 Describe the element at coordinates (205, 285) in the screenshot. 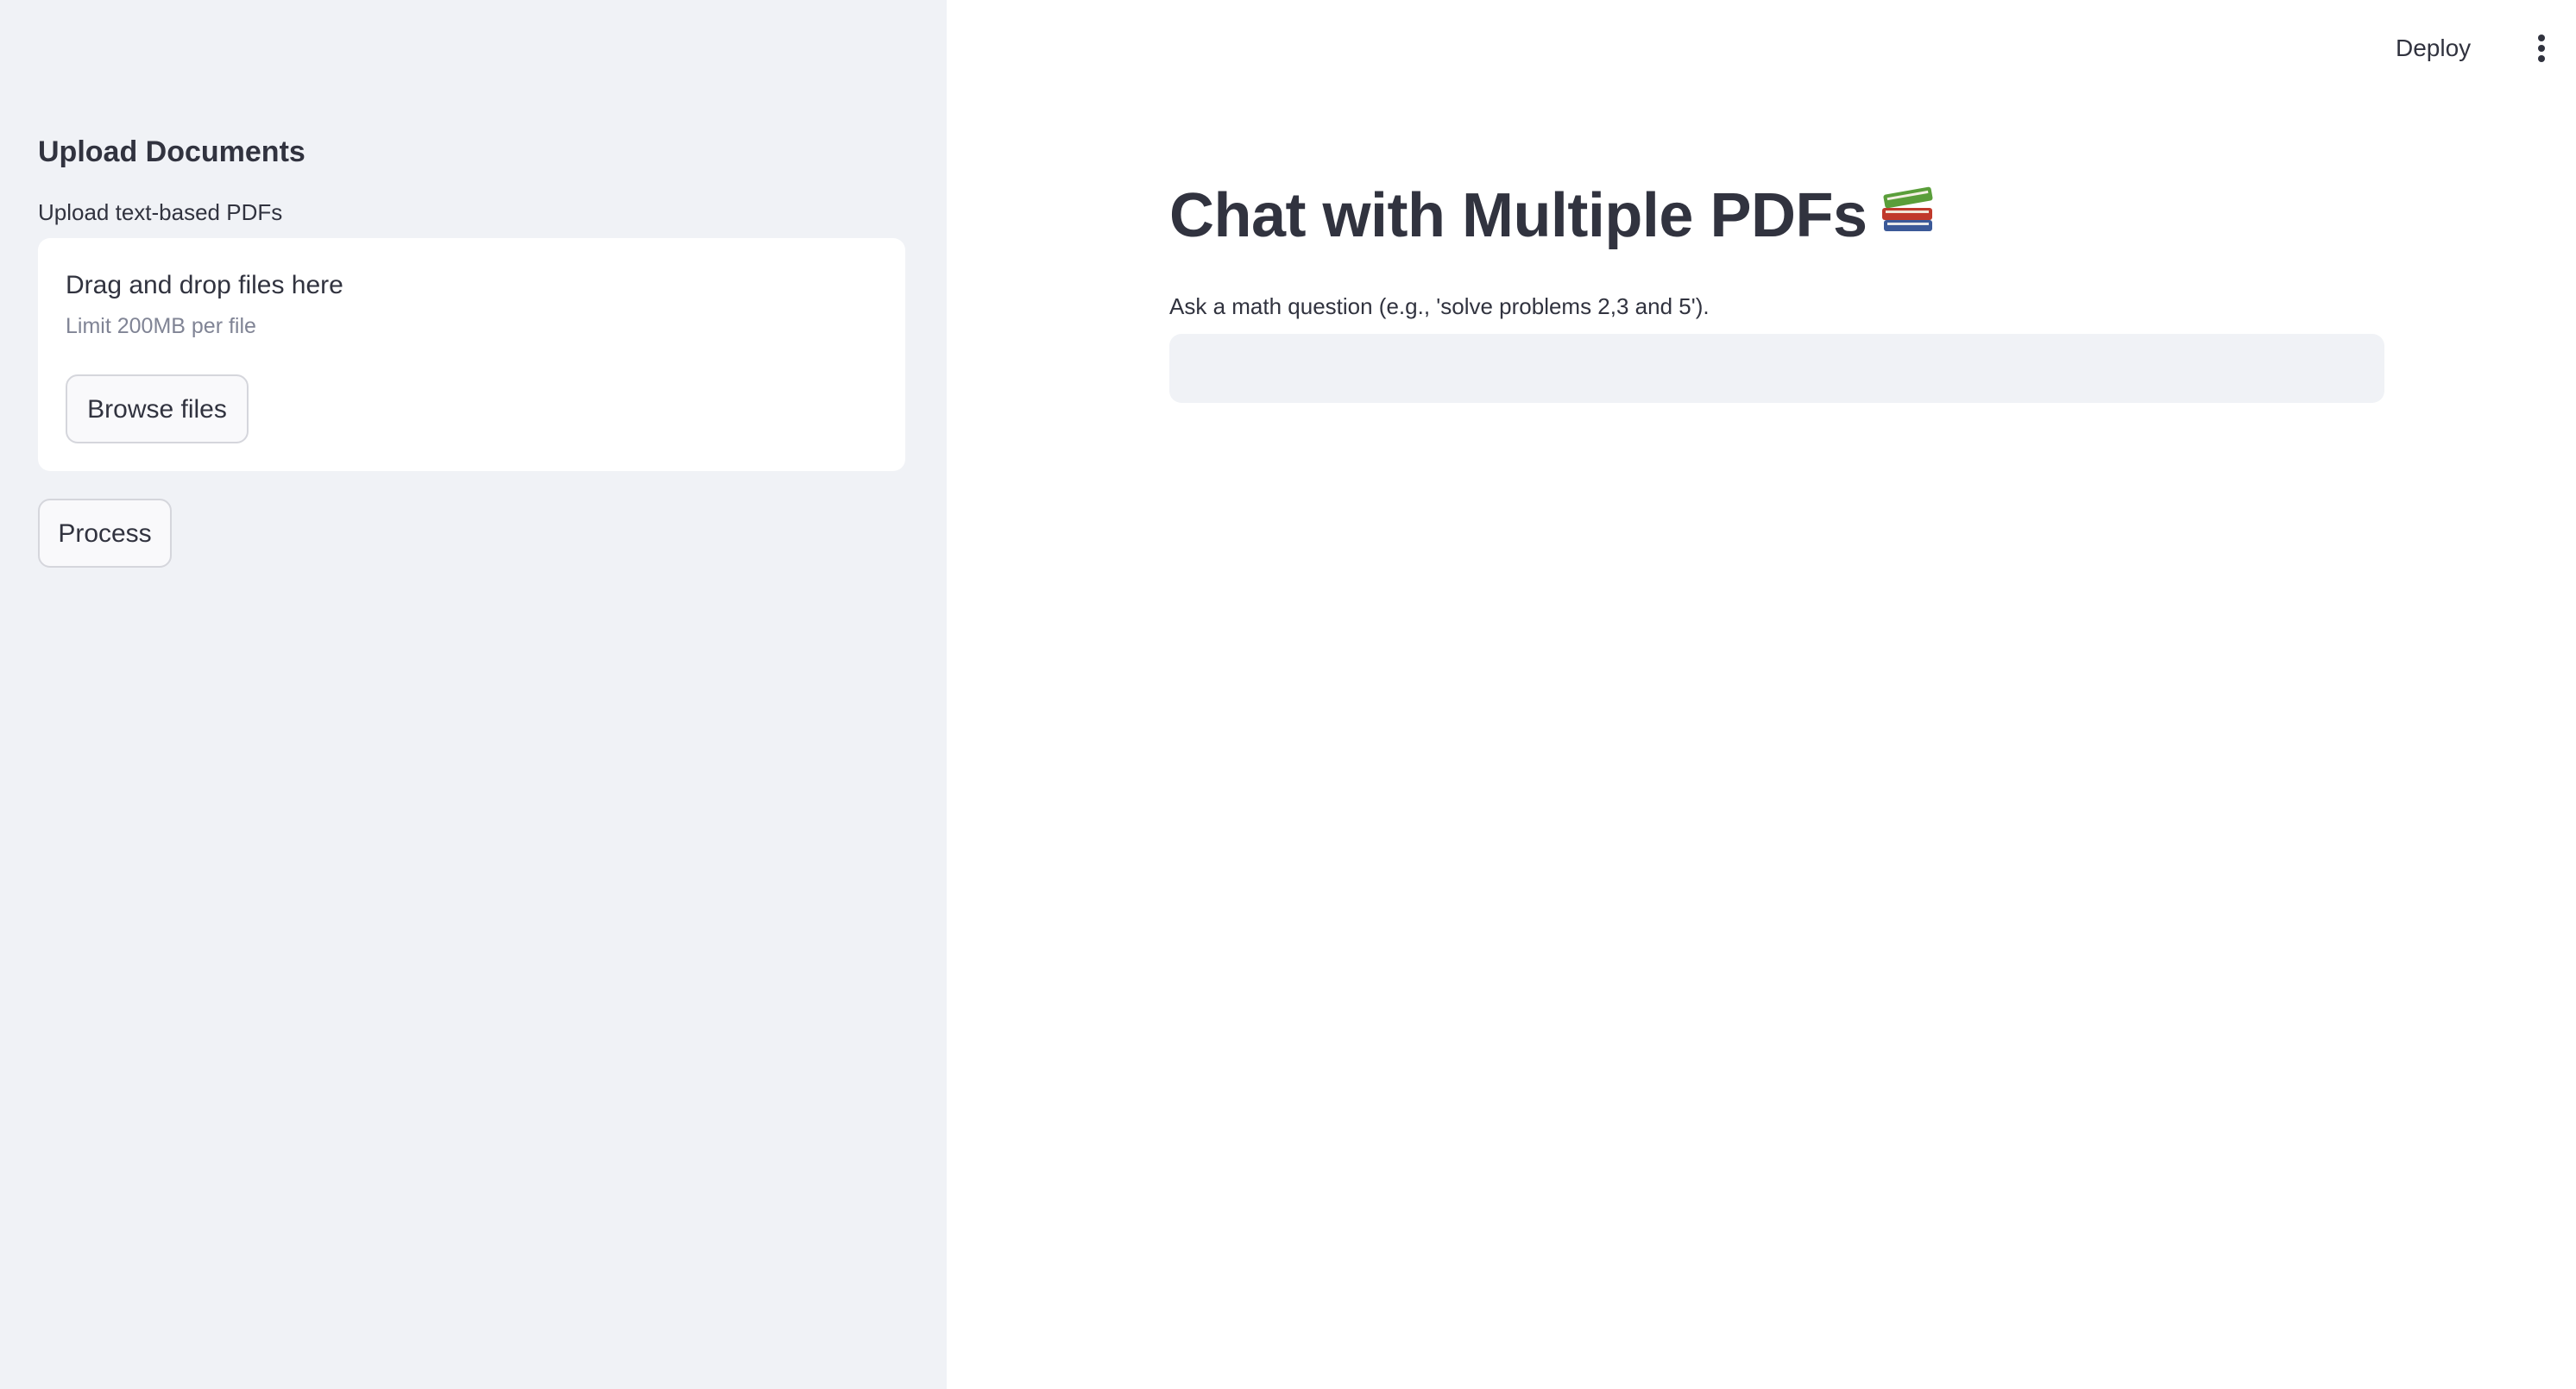

I see `dropzone-title: Drag and drop files here` at that location.